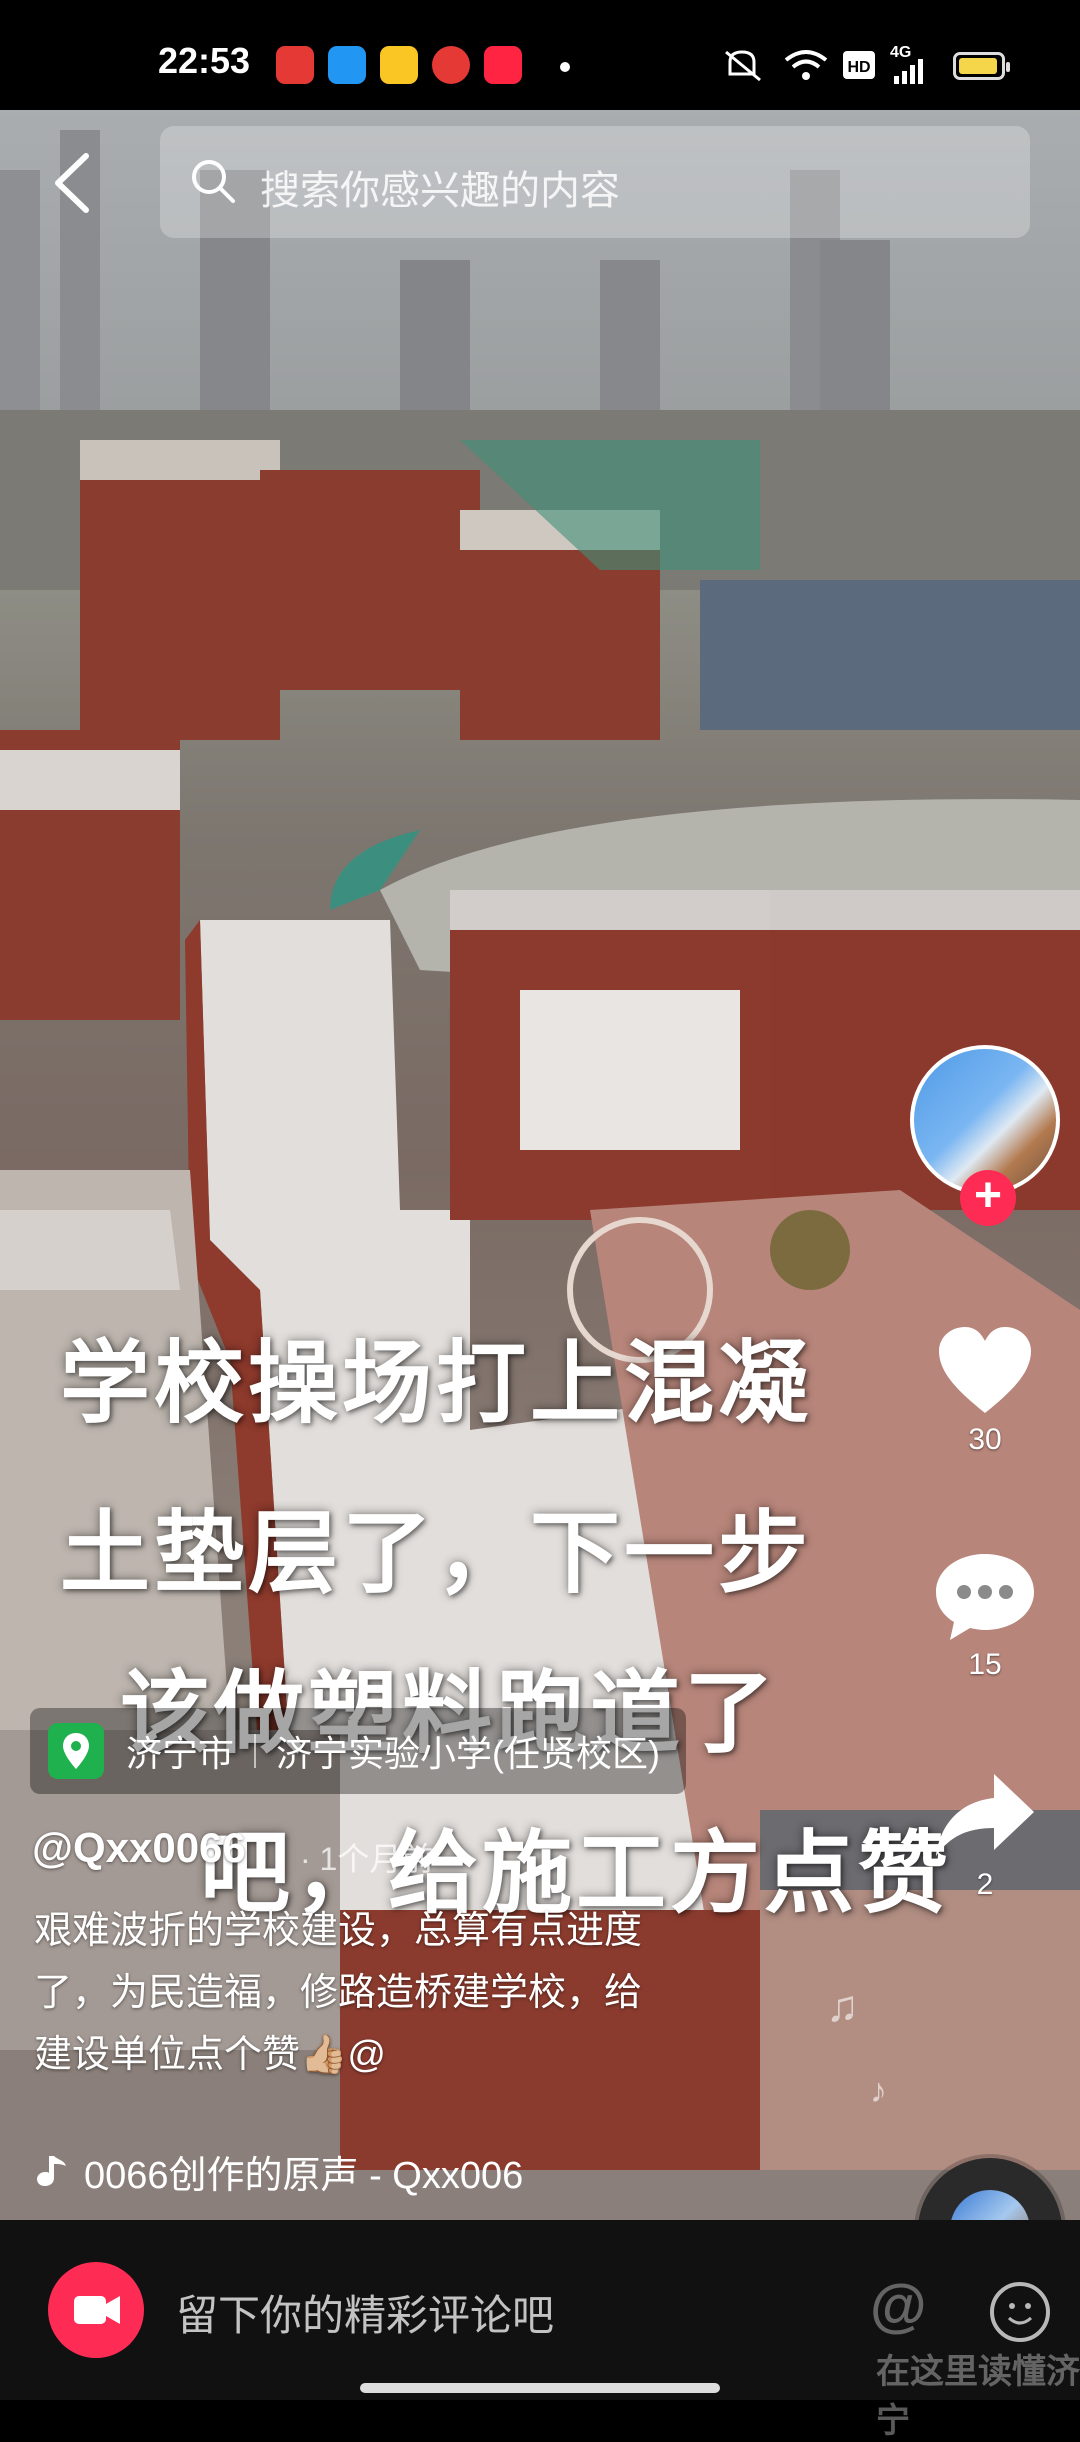 This screenshot has width=1080, height=2442. What do you see at coordinates (204, 60) in the screenshot?
I see `status-time: 22:53` at bounding box center [204, 60].